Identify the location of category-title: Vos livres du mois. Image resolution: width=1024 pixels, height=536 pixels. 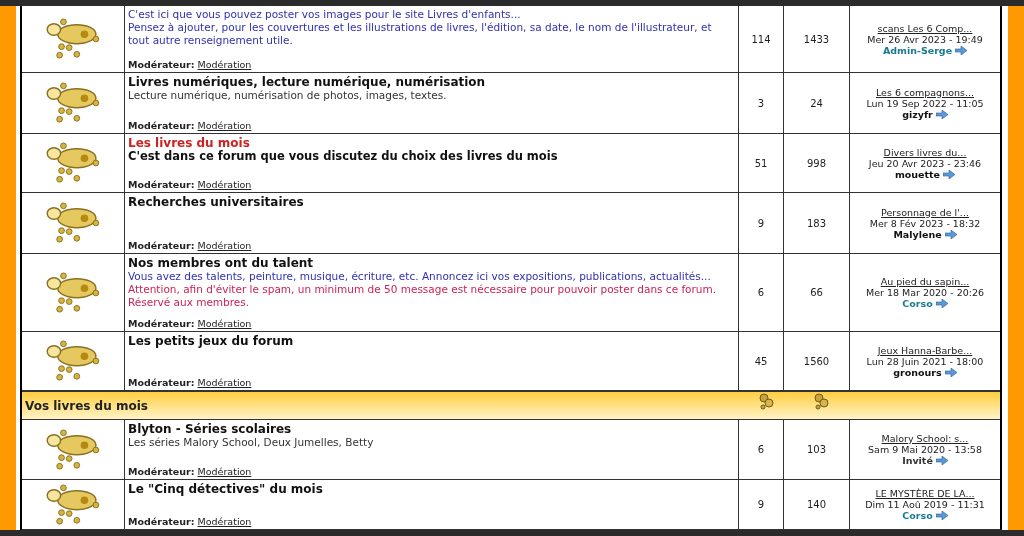
(383, 405).